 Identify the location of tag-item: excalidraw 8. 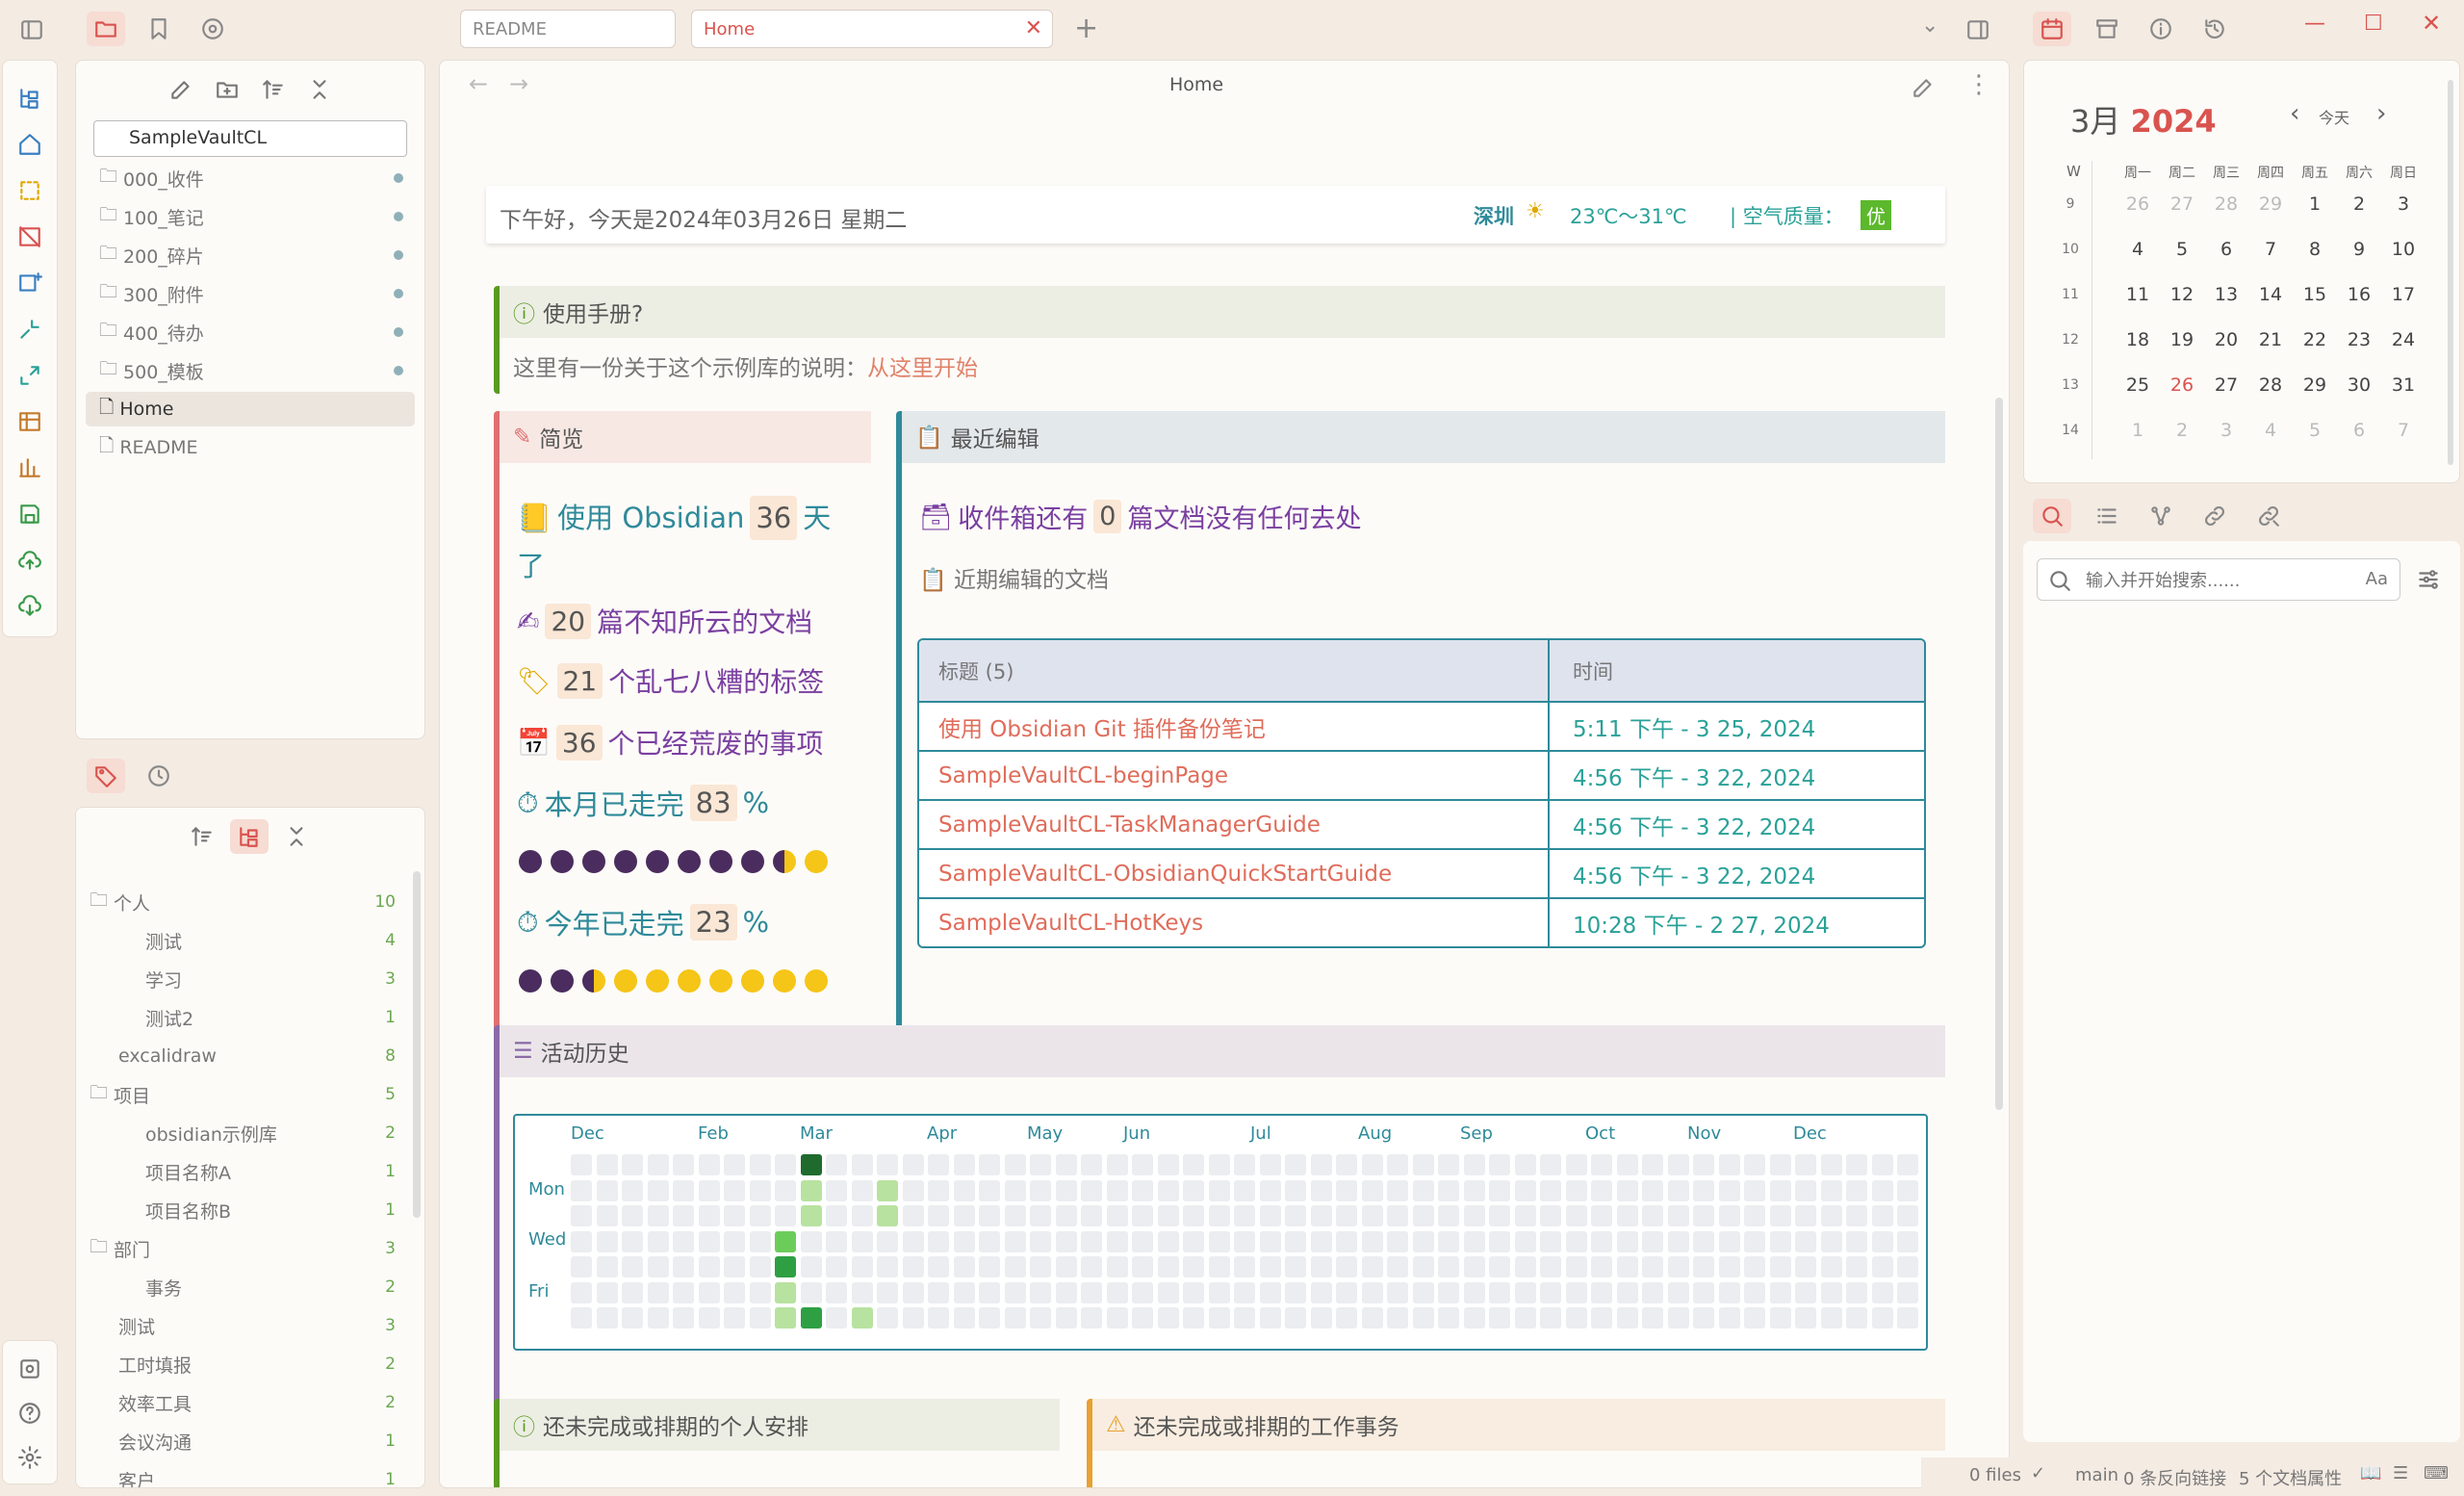
(243, 1056).